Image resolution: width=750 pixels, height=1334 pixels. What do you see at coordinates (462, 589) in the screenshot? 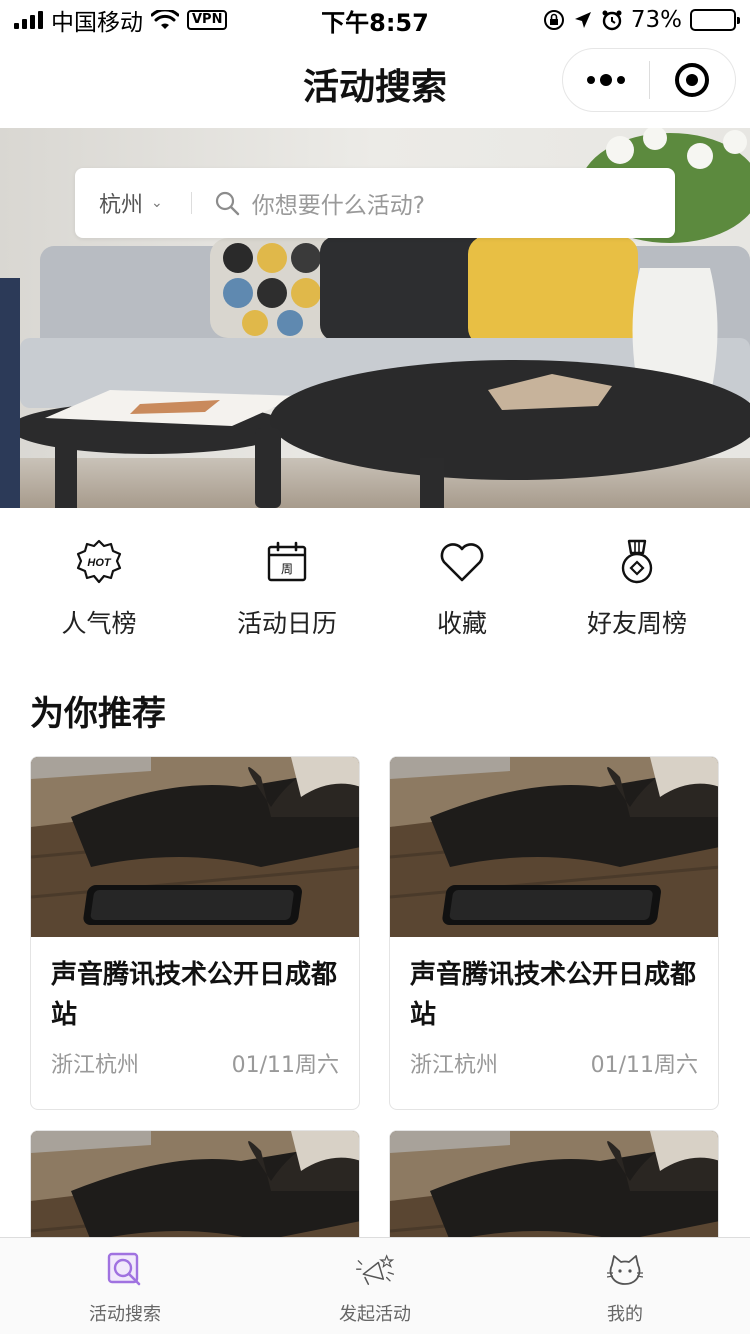
I see `quick-entry-favorites: 收藏` at bounding box center [462, 589].